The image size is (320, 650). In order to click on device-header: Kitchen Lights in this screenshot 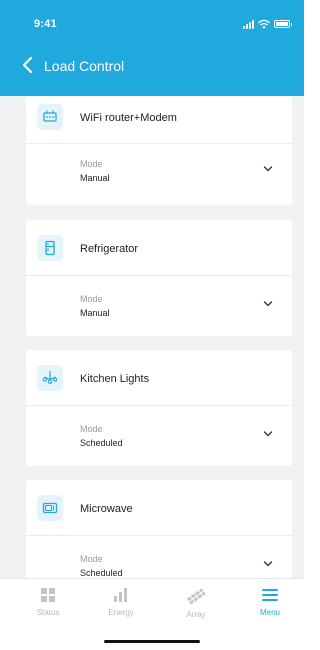, I will do `click(159, 378)`.